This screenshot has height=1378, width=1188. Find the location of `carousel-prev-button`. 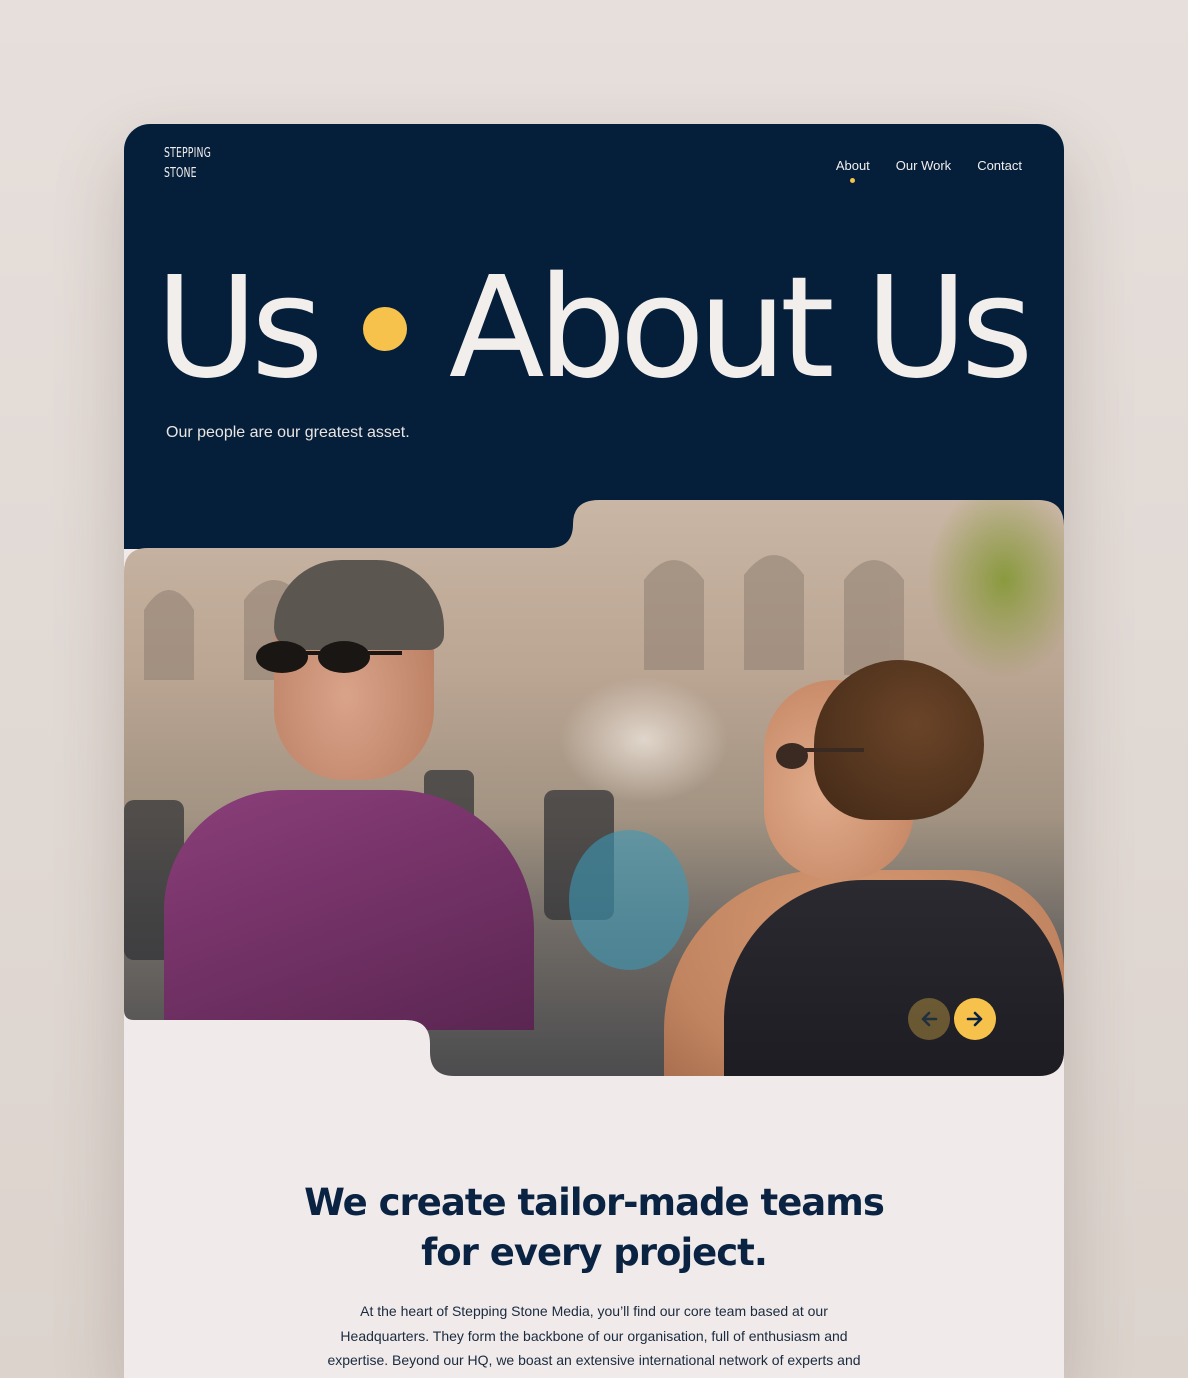

carousel-prev-button is located at coordinates (929, 1019).